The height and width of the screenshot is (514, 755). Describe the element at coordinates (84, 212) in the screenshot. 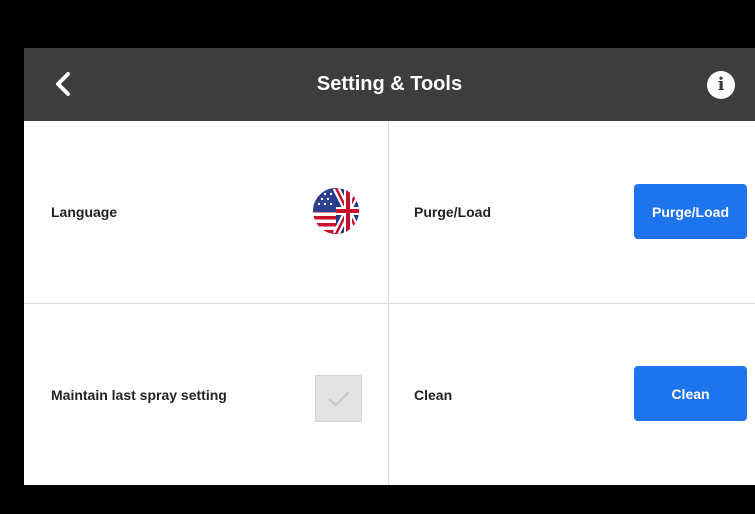

I see `language-label: Language` at that location.